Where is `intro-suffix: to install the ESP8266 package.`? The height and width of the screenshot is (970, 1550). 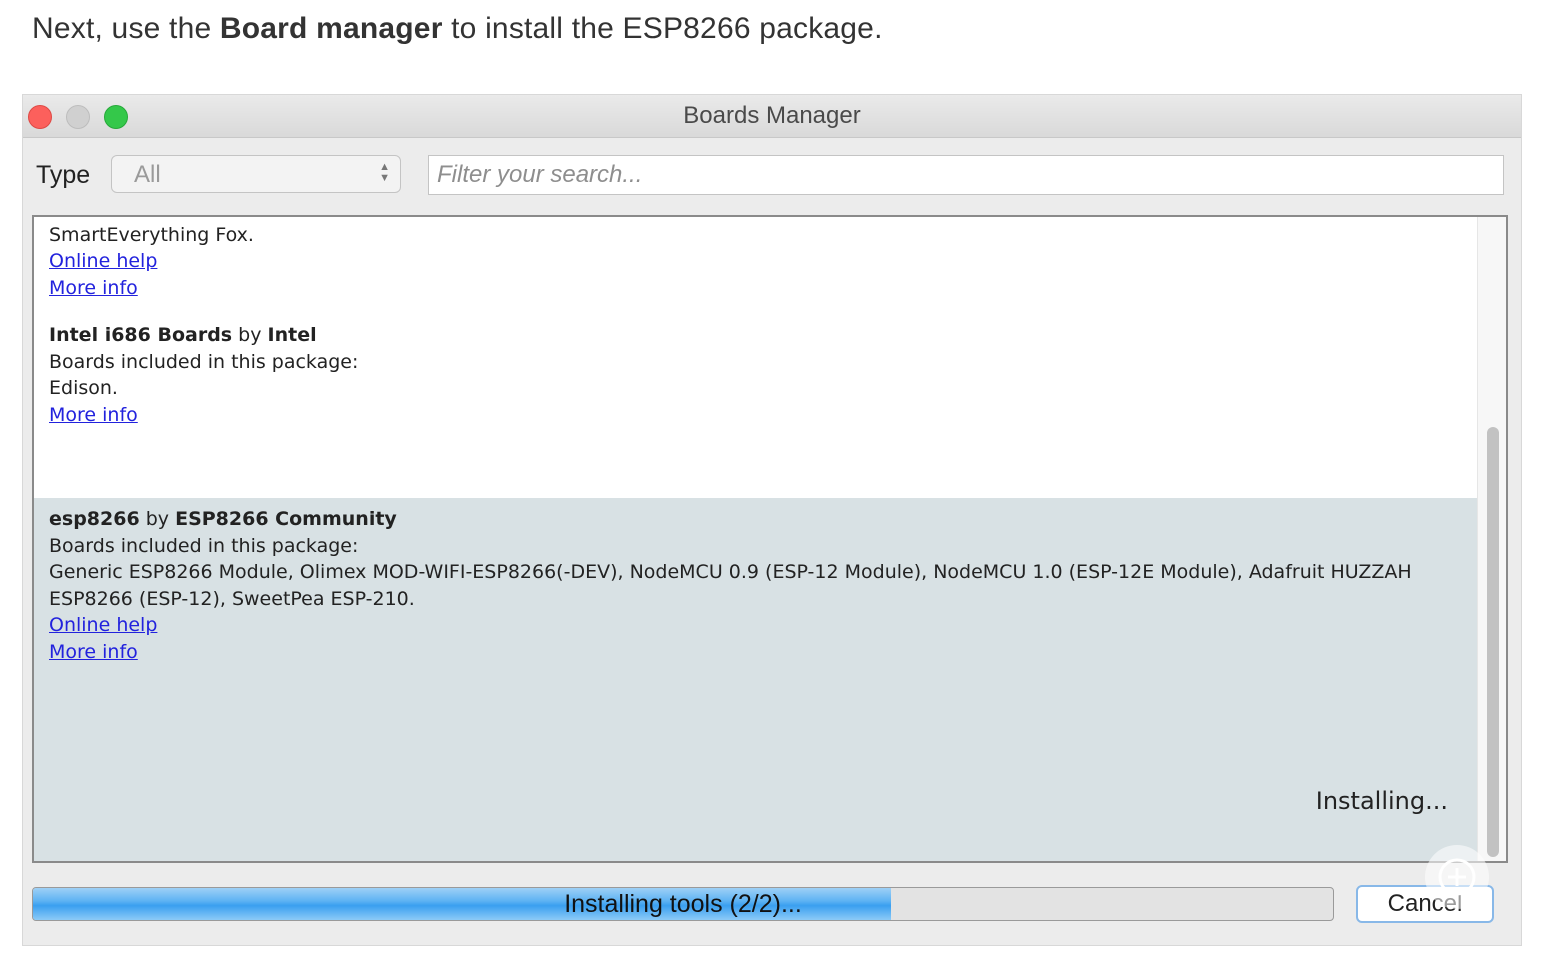 intro-suffix: to install the ESP8266 package. is located at coordinates (662, 28).